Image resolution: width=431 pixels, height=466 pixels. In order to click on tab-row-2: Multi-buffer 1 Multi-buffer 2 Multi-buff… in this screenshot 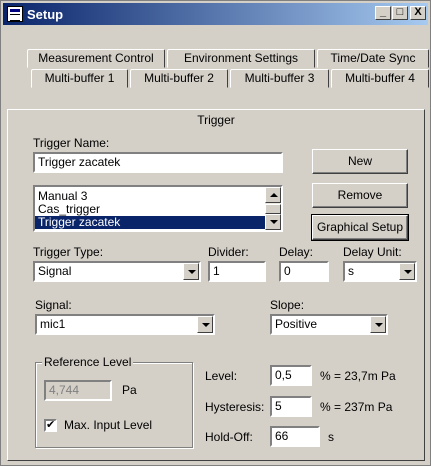, I will do `click(218, 78)`.